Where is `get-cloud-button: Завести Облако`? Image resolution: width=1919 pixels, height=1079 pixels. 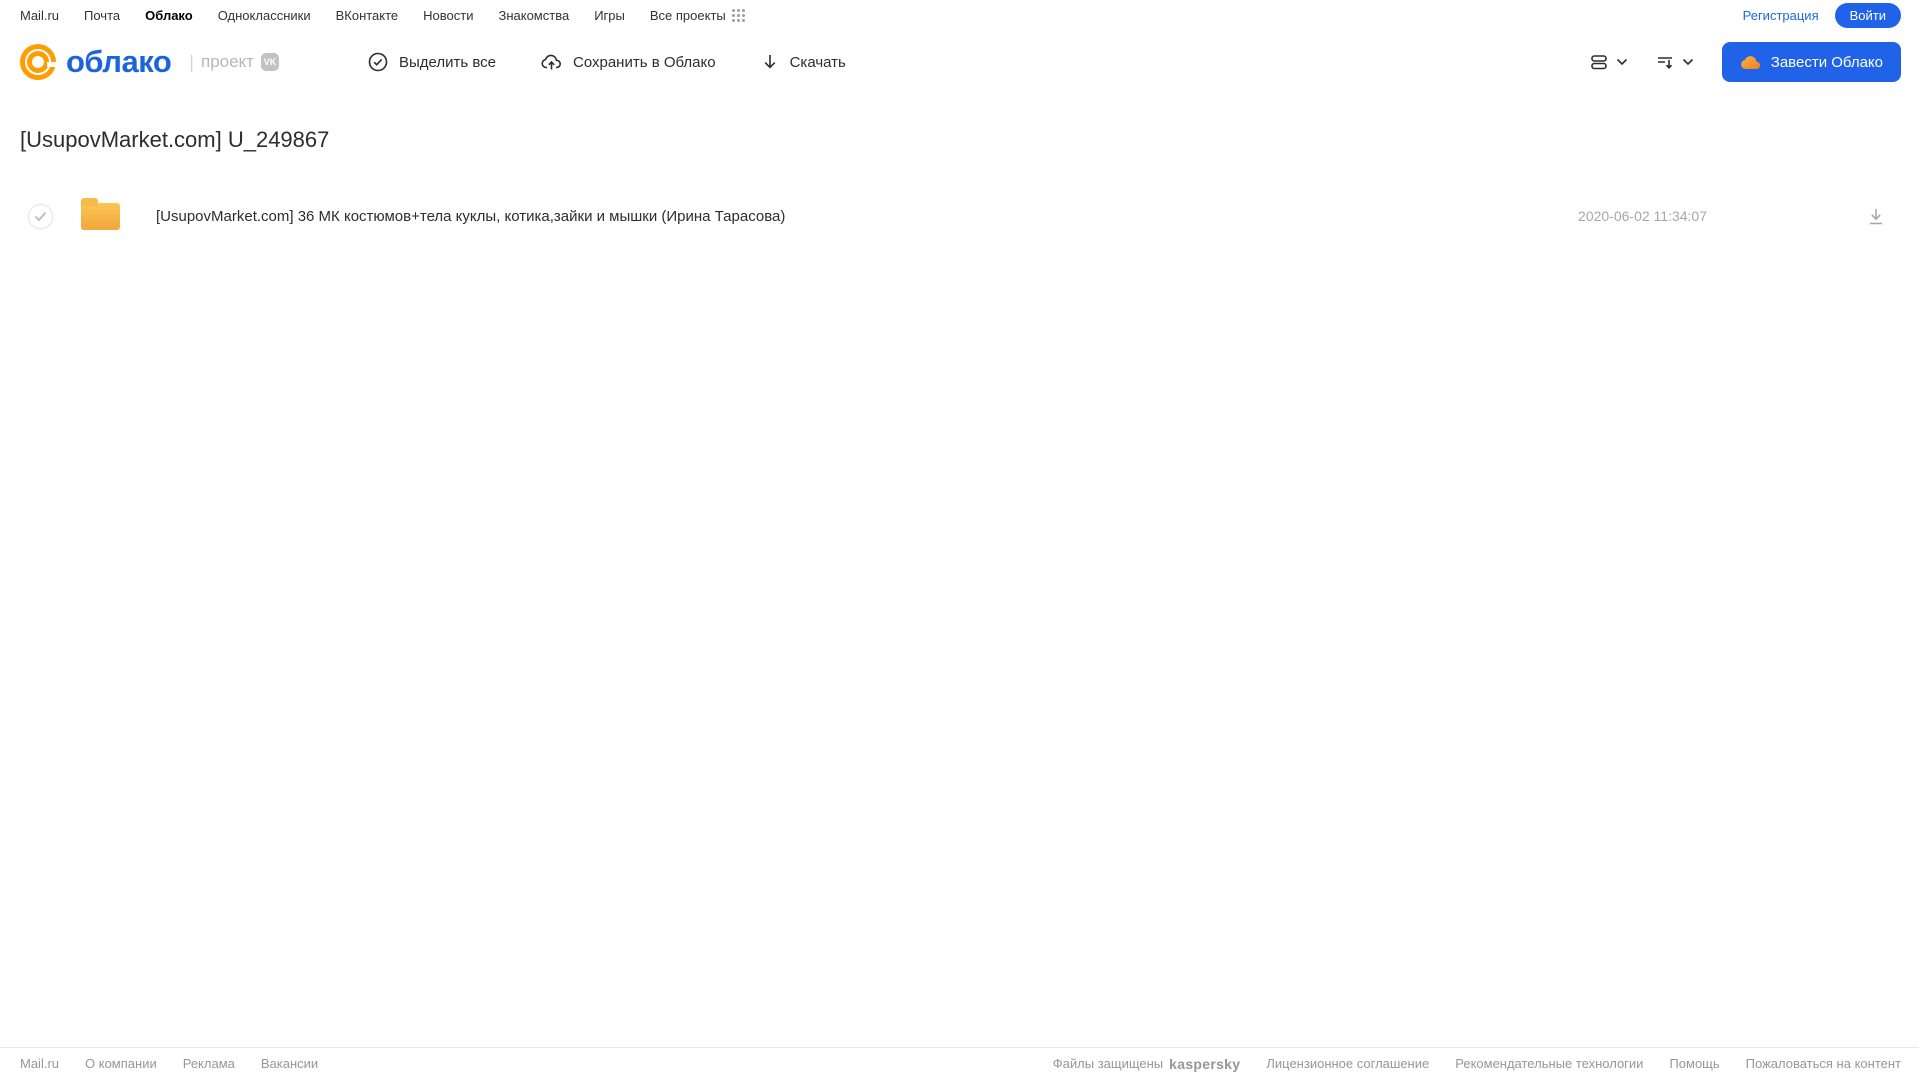
get-cloud-button: Завести Облако is located at coordinates (1811, 62).